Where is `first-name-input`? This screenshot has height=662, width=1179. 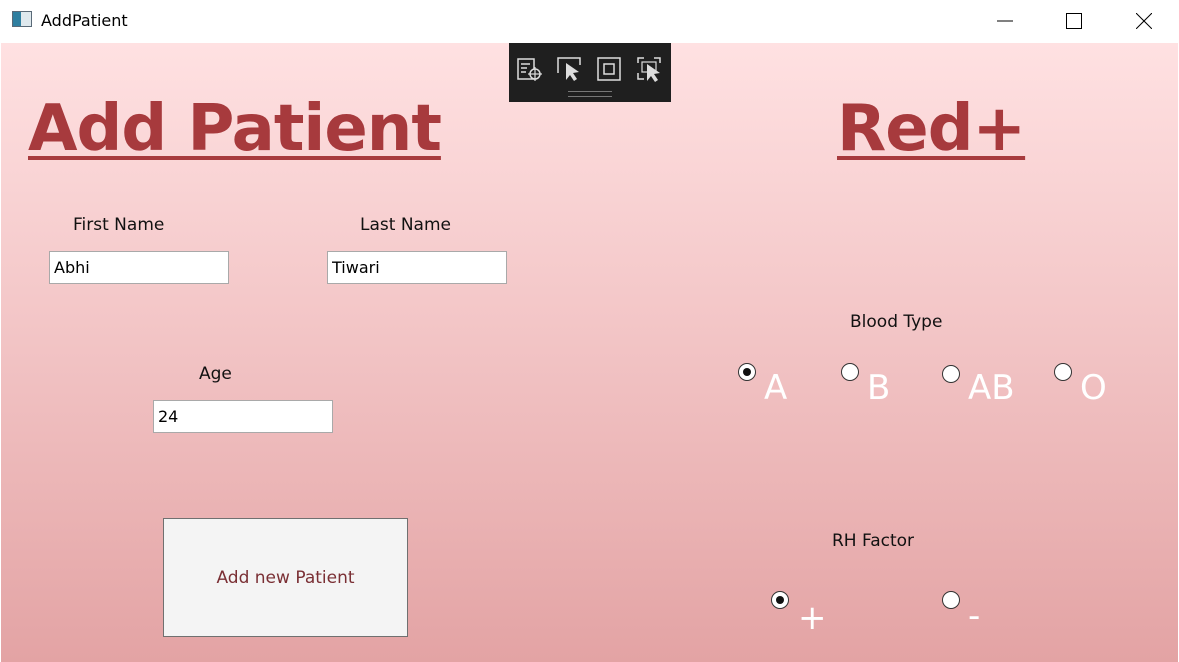 first-name-input is located at coordinates (139, 267).